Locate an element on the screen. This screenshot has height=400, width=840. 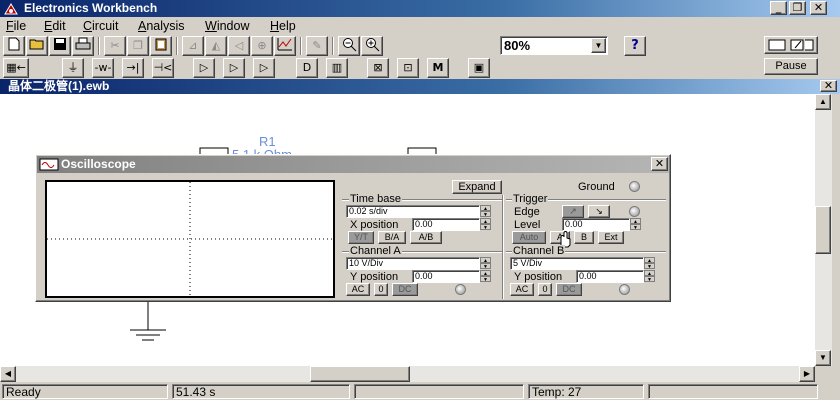
x-position-spinner: ▲ ▼ is located at coordinates (485, 224).